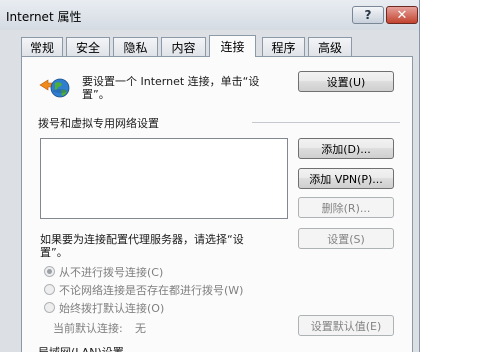  I want to click on radio-dial-whenever, so click(49, 289).